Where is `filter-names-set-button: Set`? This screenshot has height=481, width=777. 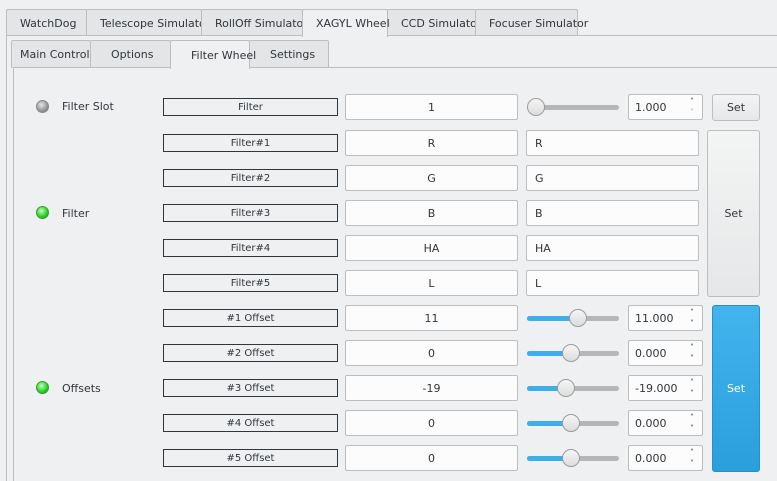 filter-names-set-button: Set is located at coordinates (733, 213).